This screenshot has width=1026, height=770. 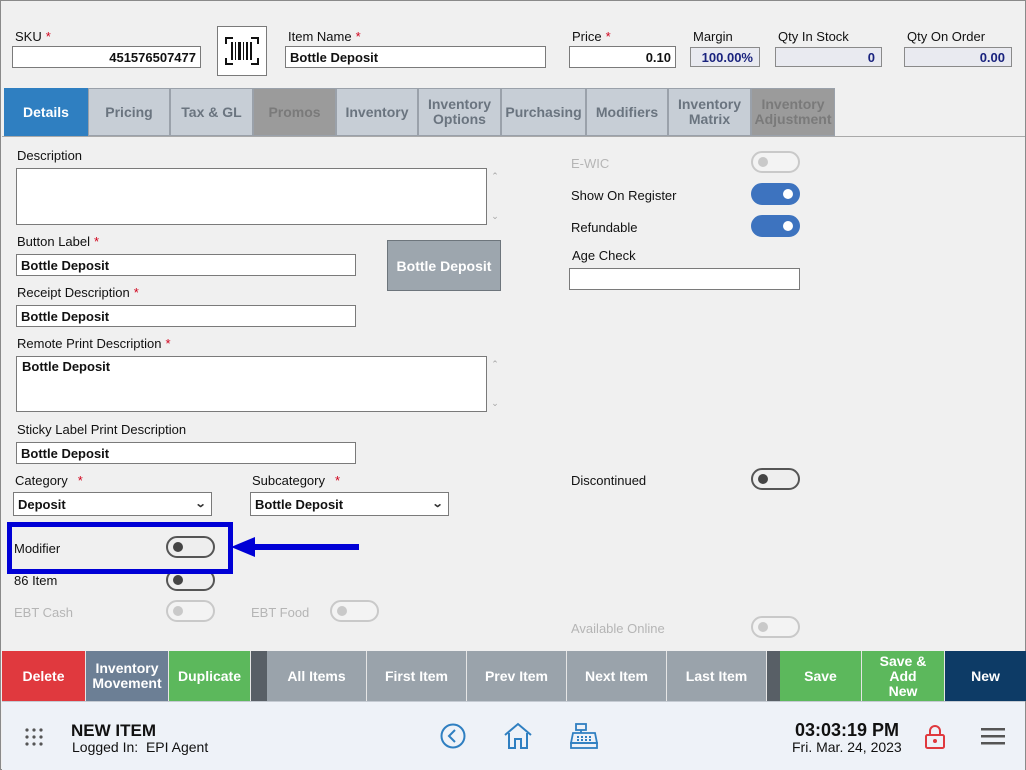 I want to click on home-icon, so click(x=518, y=736).